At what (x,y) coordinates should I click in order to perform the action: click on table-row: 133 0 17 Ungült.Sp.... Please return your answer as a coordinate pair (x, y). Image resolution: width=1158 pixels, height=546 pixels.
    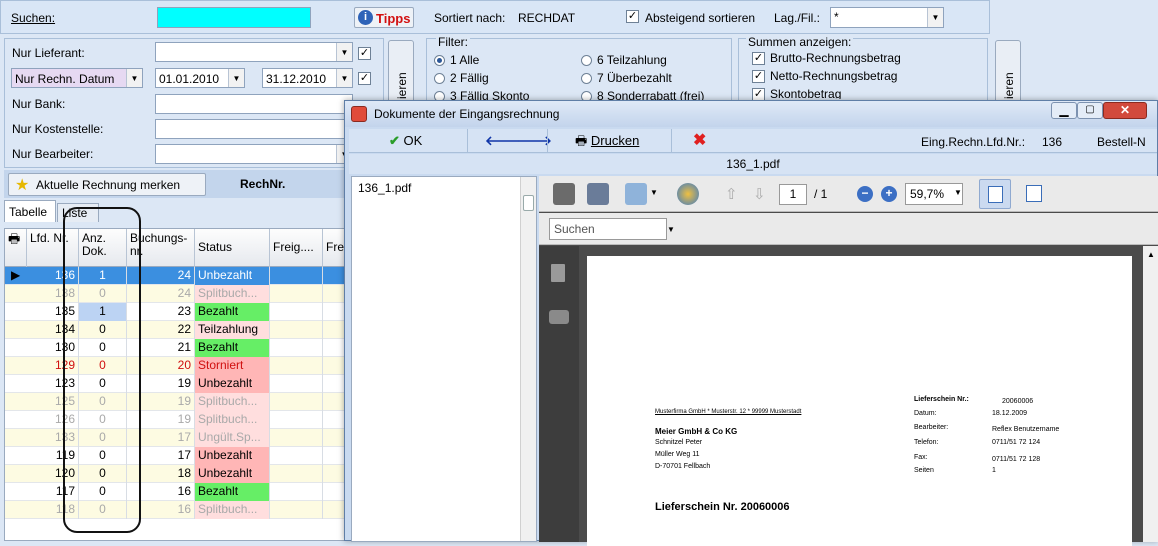
    Looking at the image, I should click on (177, 438).